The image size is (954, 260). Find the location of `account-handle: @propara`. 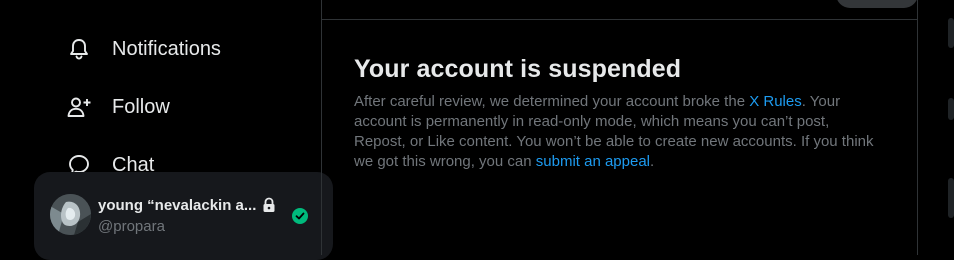

account-handle: @propara is located at coordinates (131, 226).